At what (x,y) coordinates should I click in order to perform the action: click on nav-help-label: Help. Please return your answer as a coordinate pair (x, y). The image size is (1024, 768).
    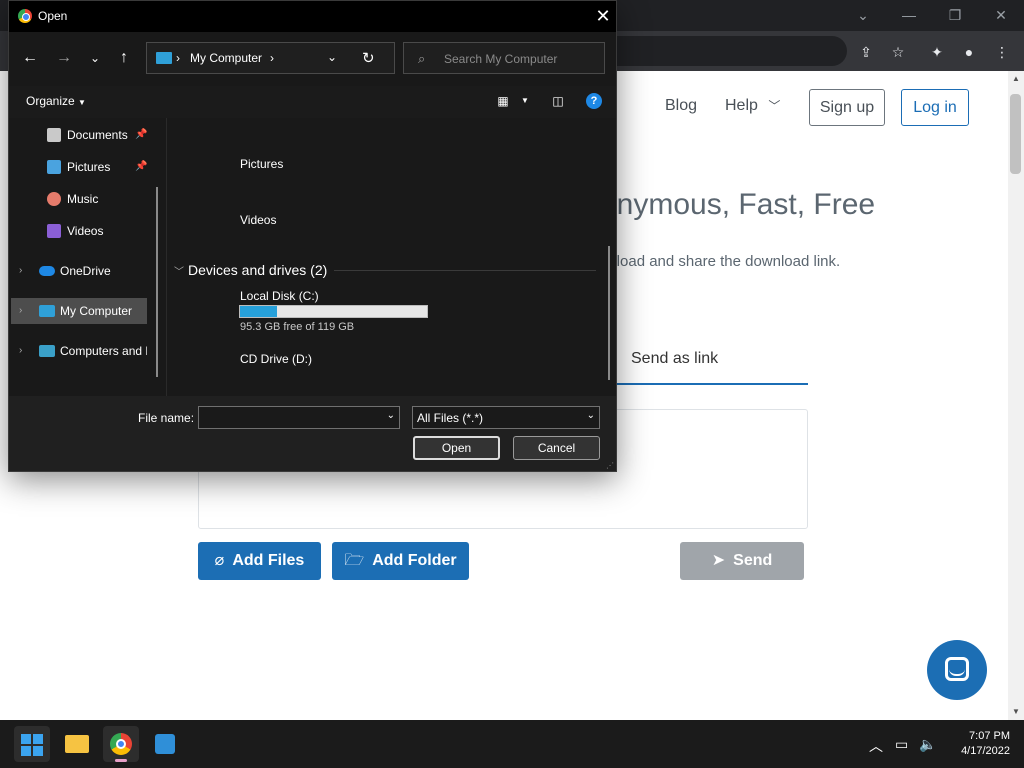
    Looking at the image, I should click on (741, 105).